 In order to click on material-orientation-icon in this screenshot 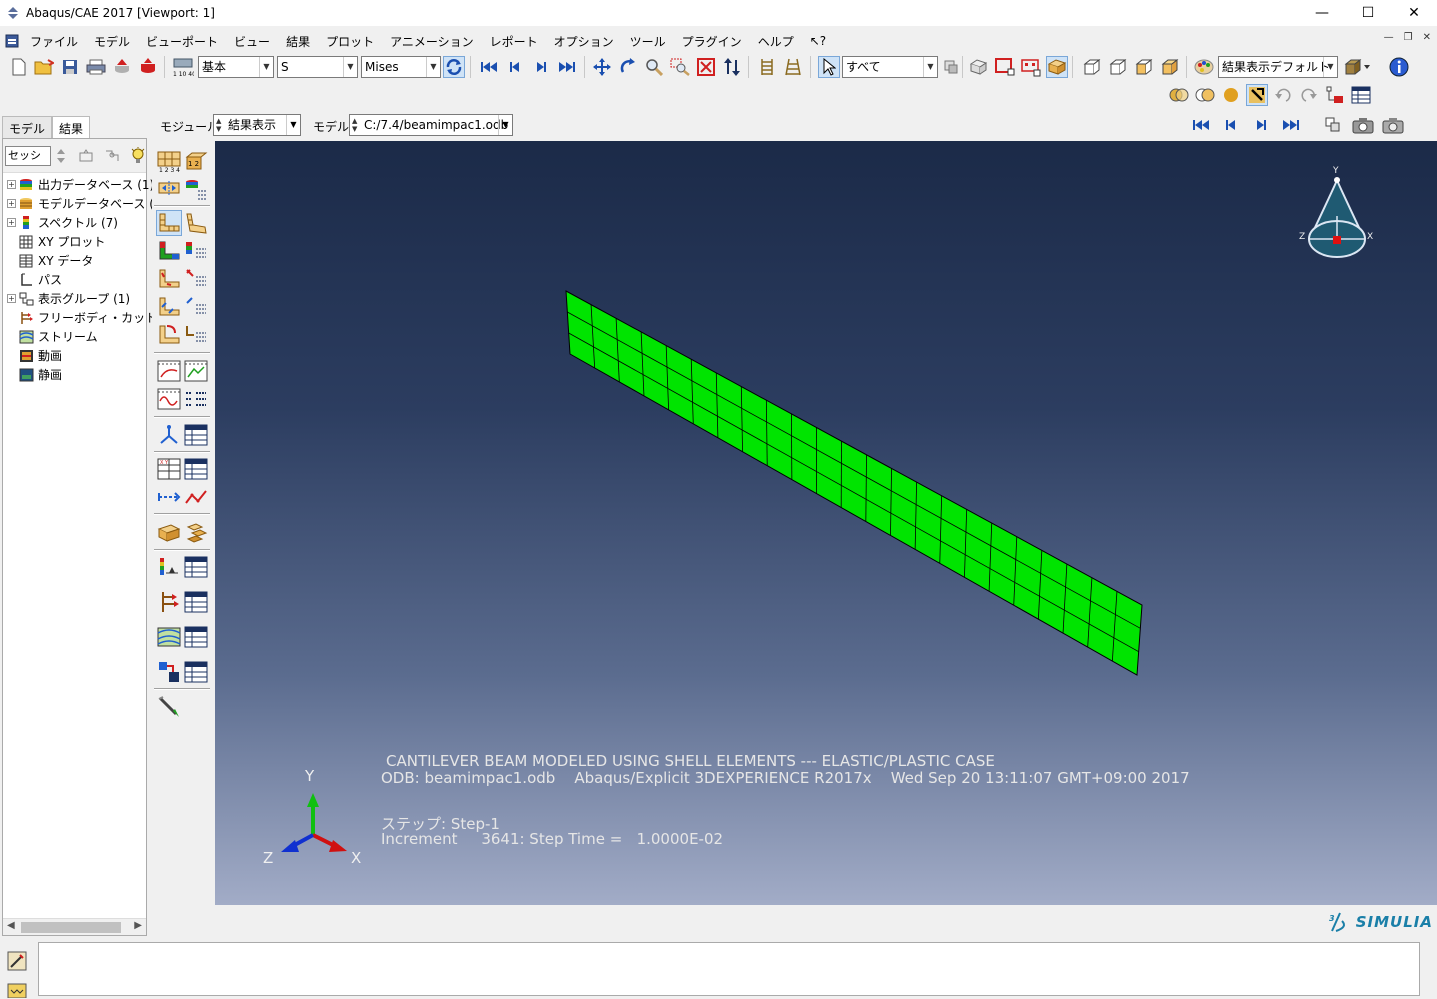, I will do `click(169, 307)`.